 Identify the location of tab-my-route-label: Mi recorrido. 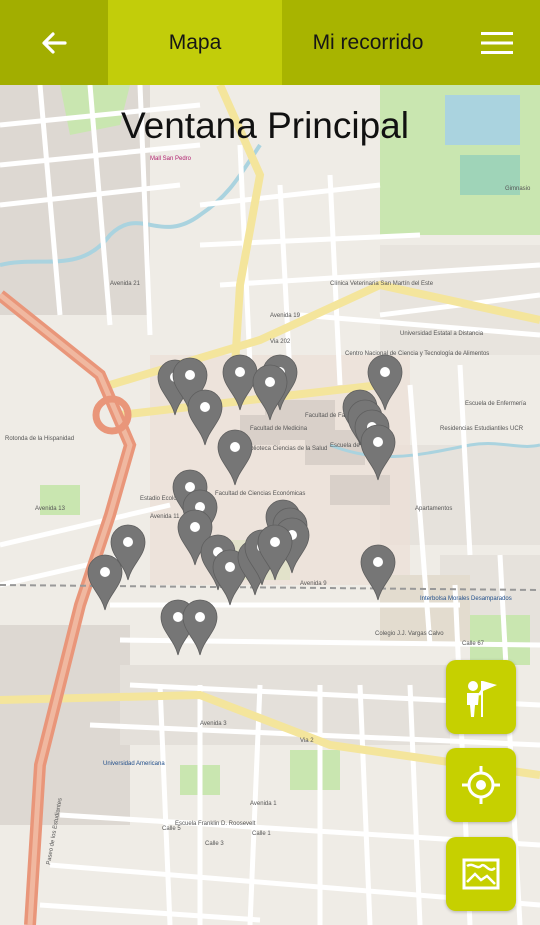
(368, 42).